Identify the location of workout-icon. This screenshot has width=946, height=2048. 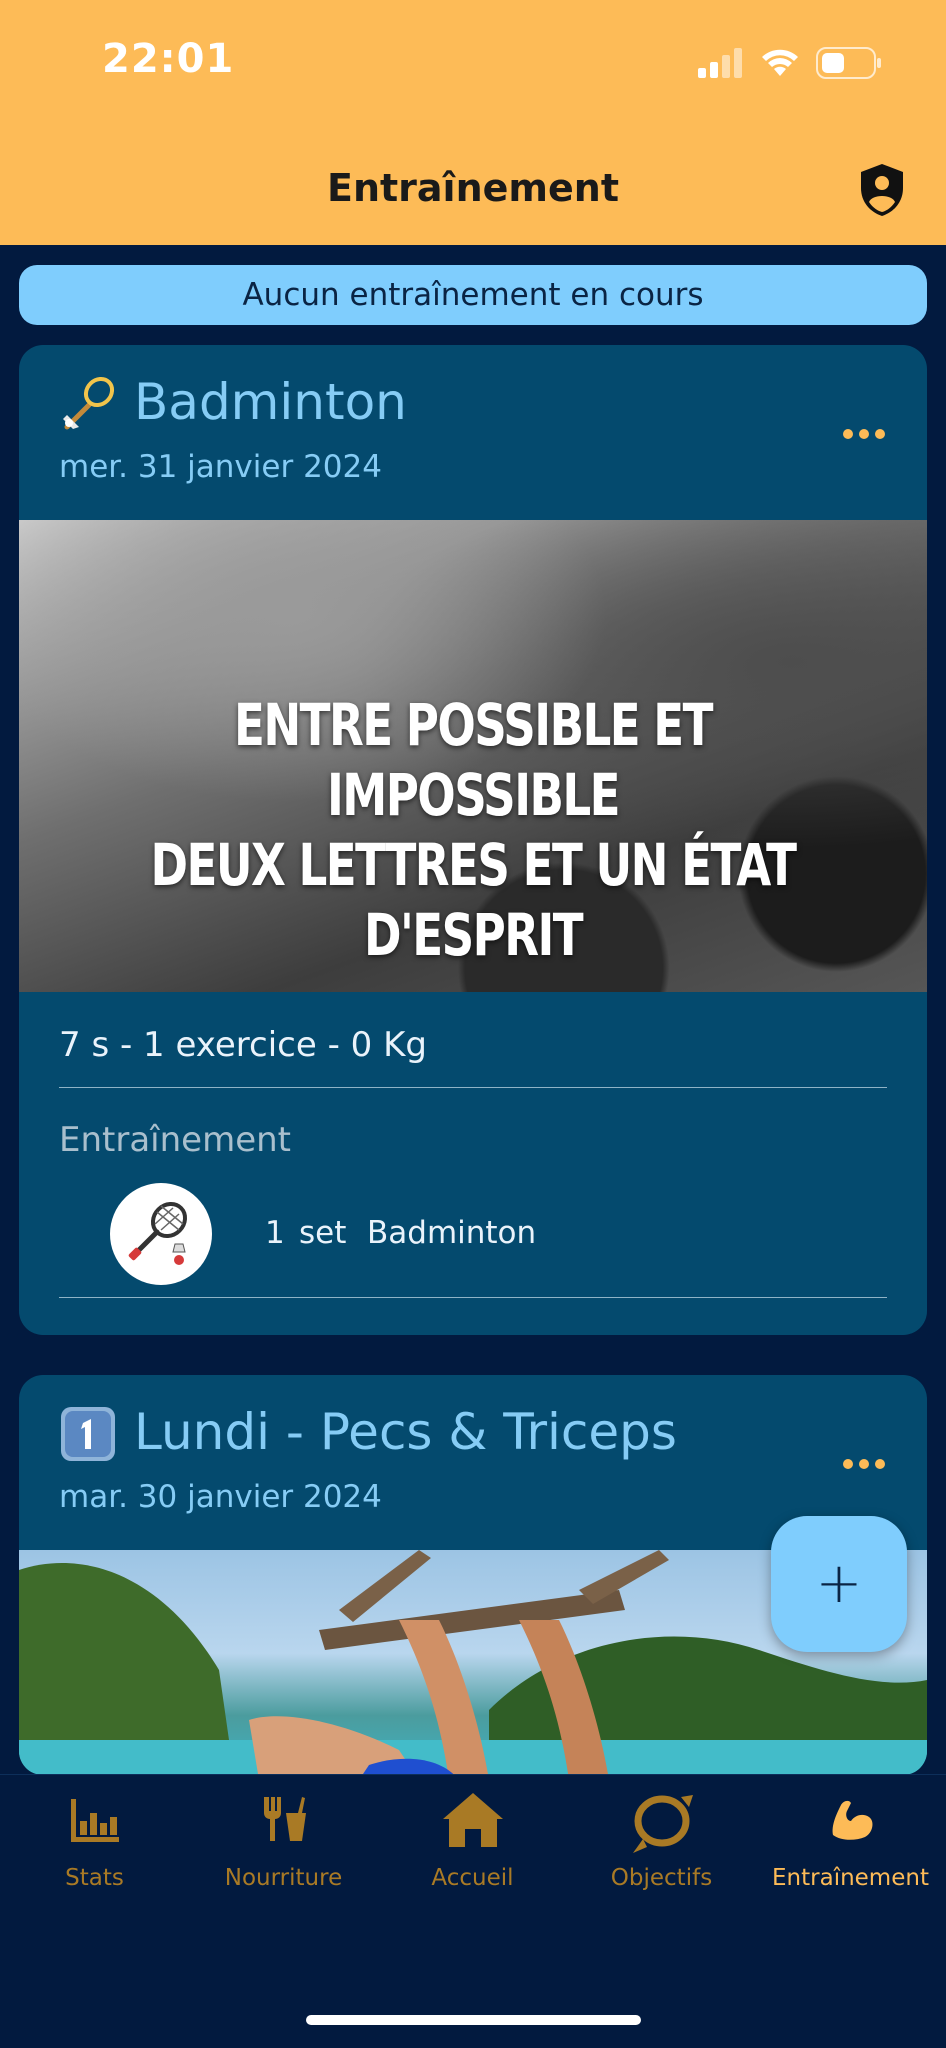
(852, 1820).